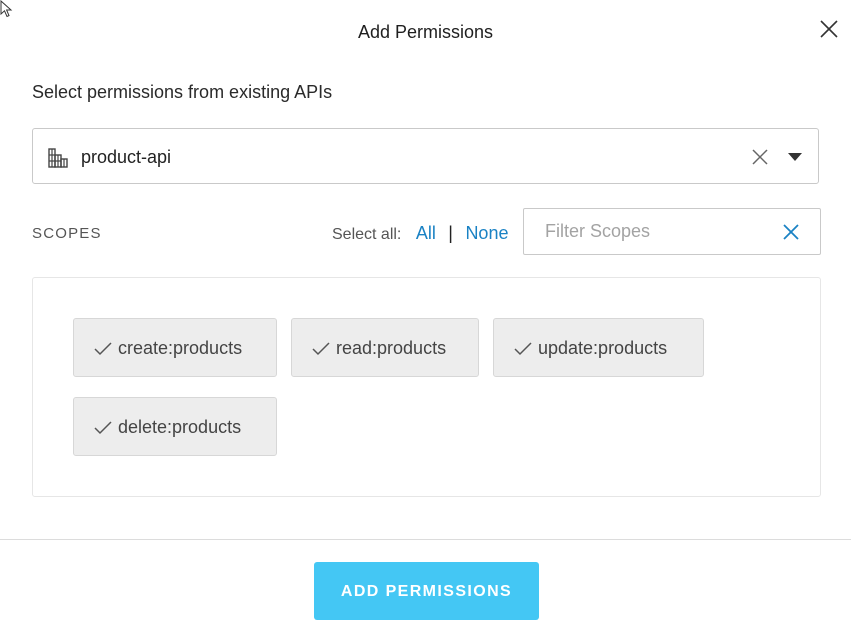 This screenshot has width=851, height=633. I want to click on scope-chip-update-products: update:products, so click(598, 347).